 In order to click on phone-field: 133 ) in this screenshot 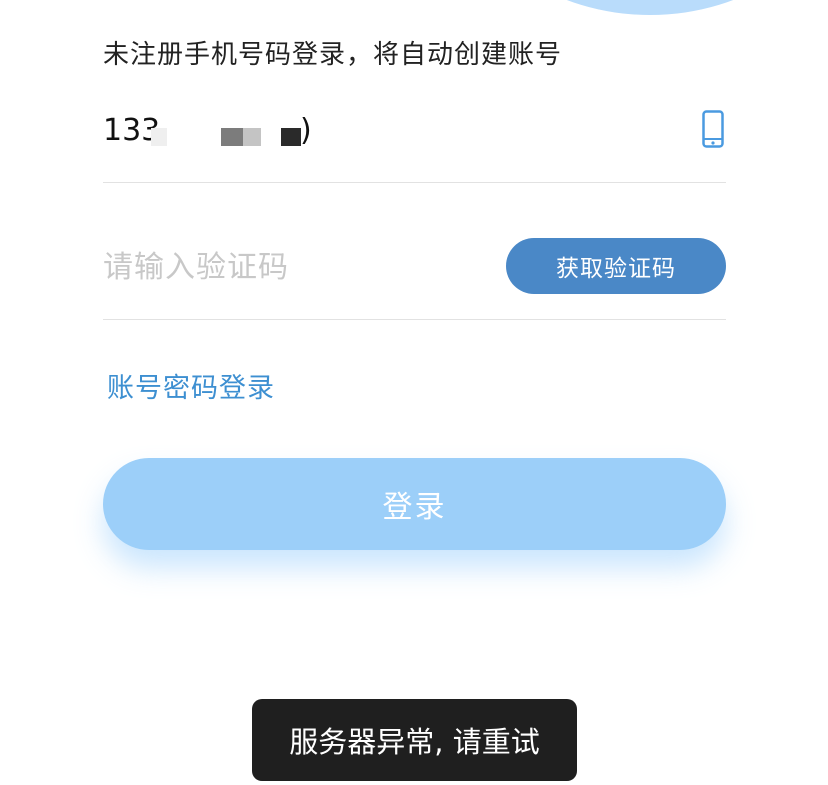, I will do `click(414, 141)`.